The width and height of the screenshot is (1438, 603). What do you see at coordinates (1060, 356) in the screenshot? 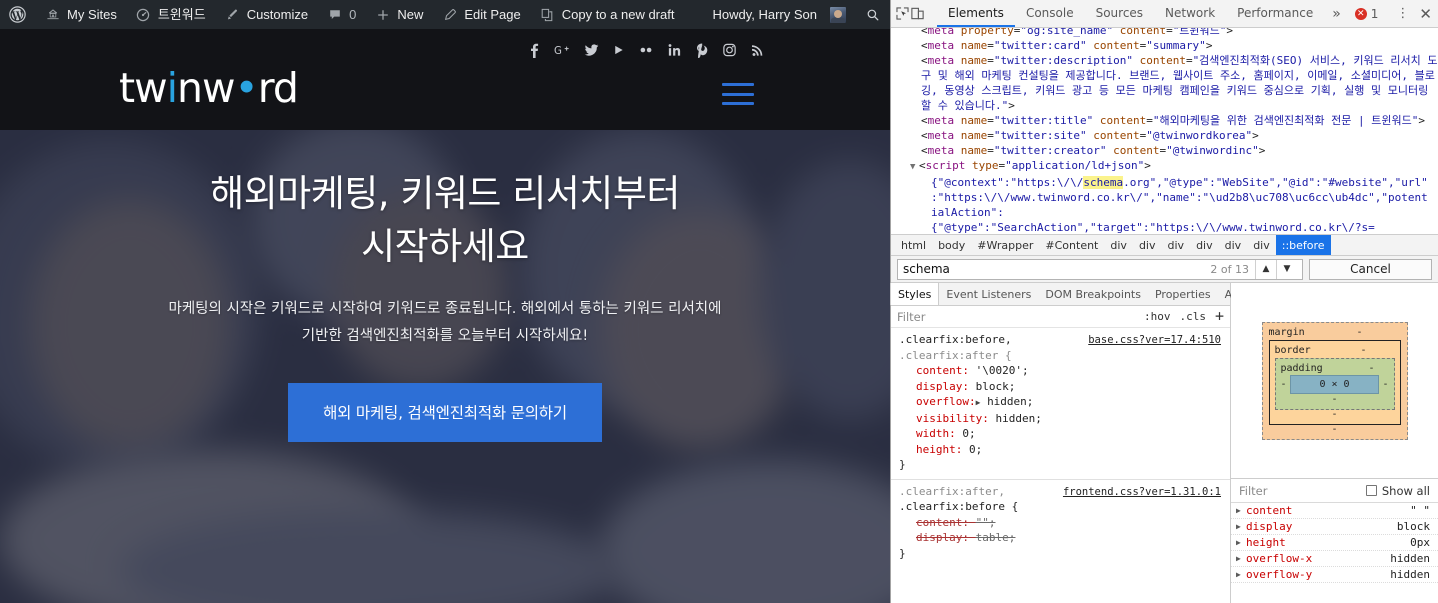
I see `css-selector-line-2: .clearfix:after {` at bounding box center [1060, 356].